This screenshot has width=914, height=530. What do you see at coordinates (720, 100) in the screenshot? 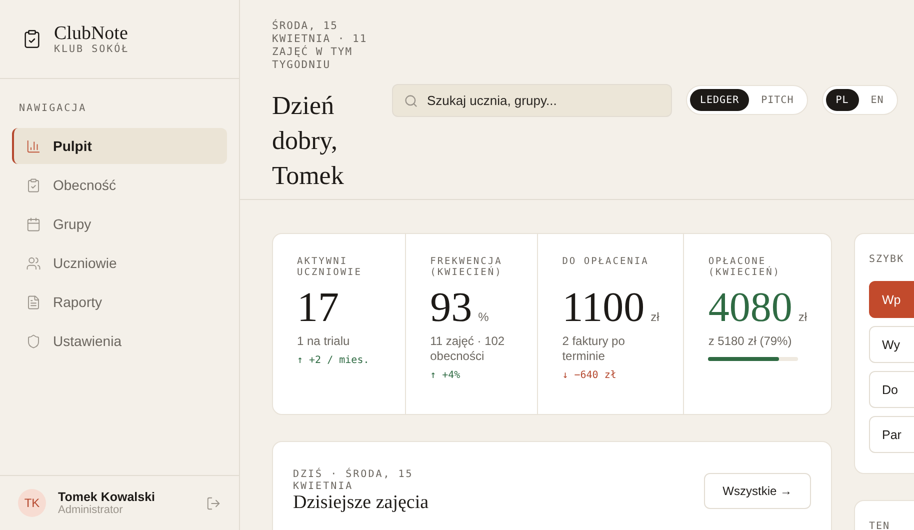
I see `view-toggle-option: LEDGER` at bounding box center [720, 100].